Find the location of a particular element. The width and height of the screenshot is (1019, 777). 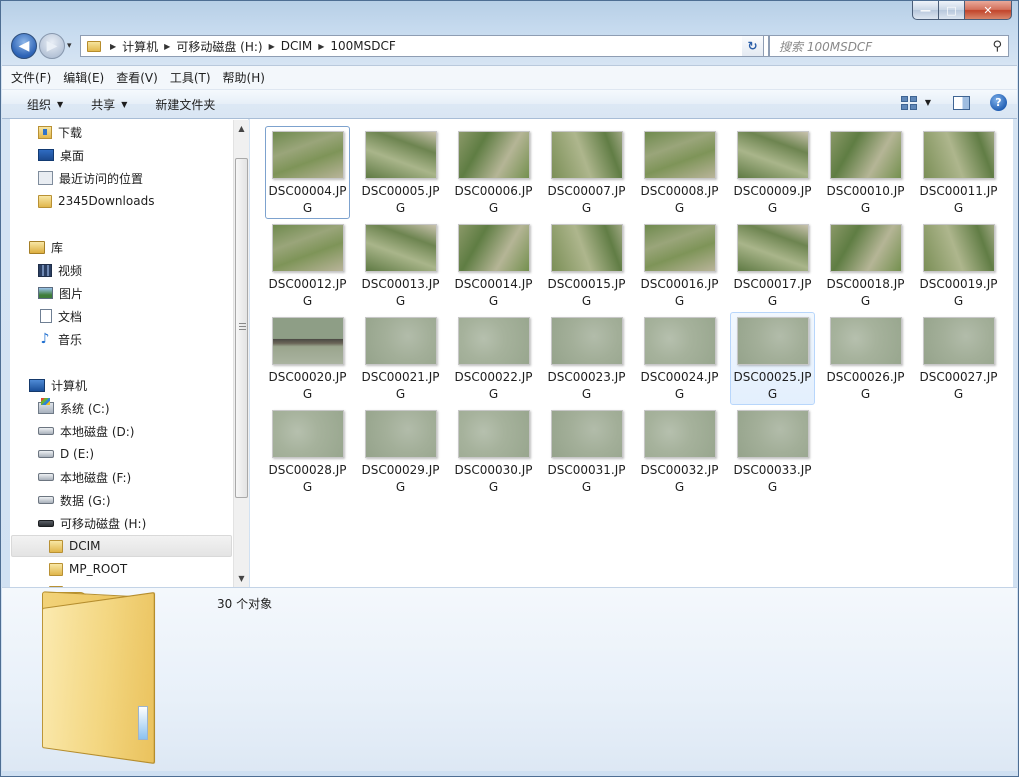

change-view-icon is located at coordinates (908, 102).